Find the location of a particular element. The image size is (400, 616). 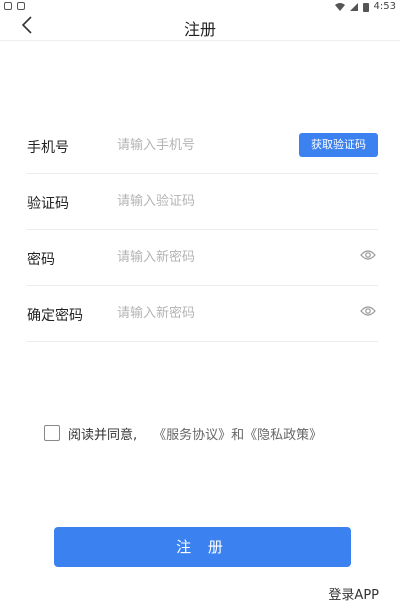

confirm-password-input is located at coordinates (202, 313).